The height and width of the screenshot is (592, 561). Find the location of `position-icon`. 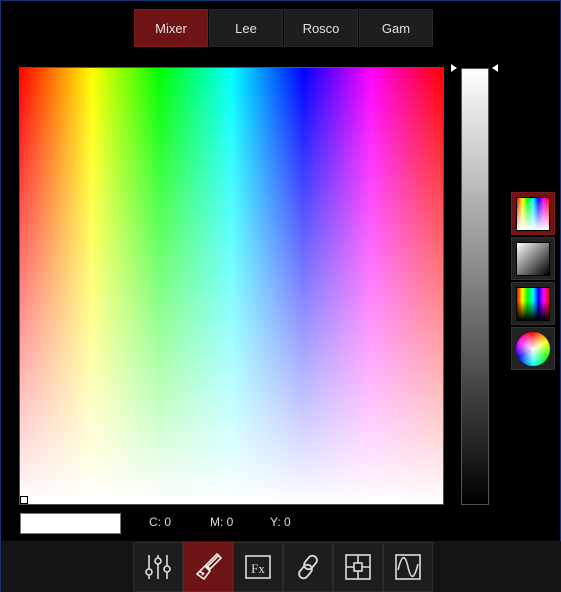

position-icon is located at coordinates (358, 567).